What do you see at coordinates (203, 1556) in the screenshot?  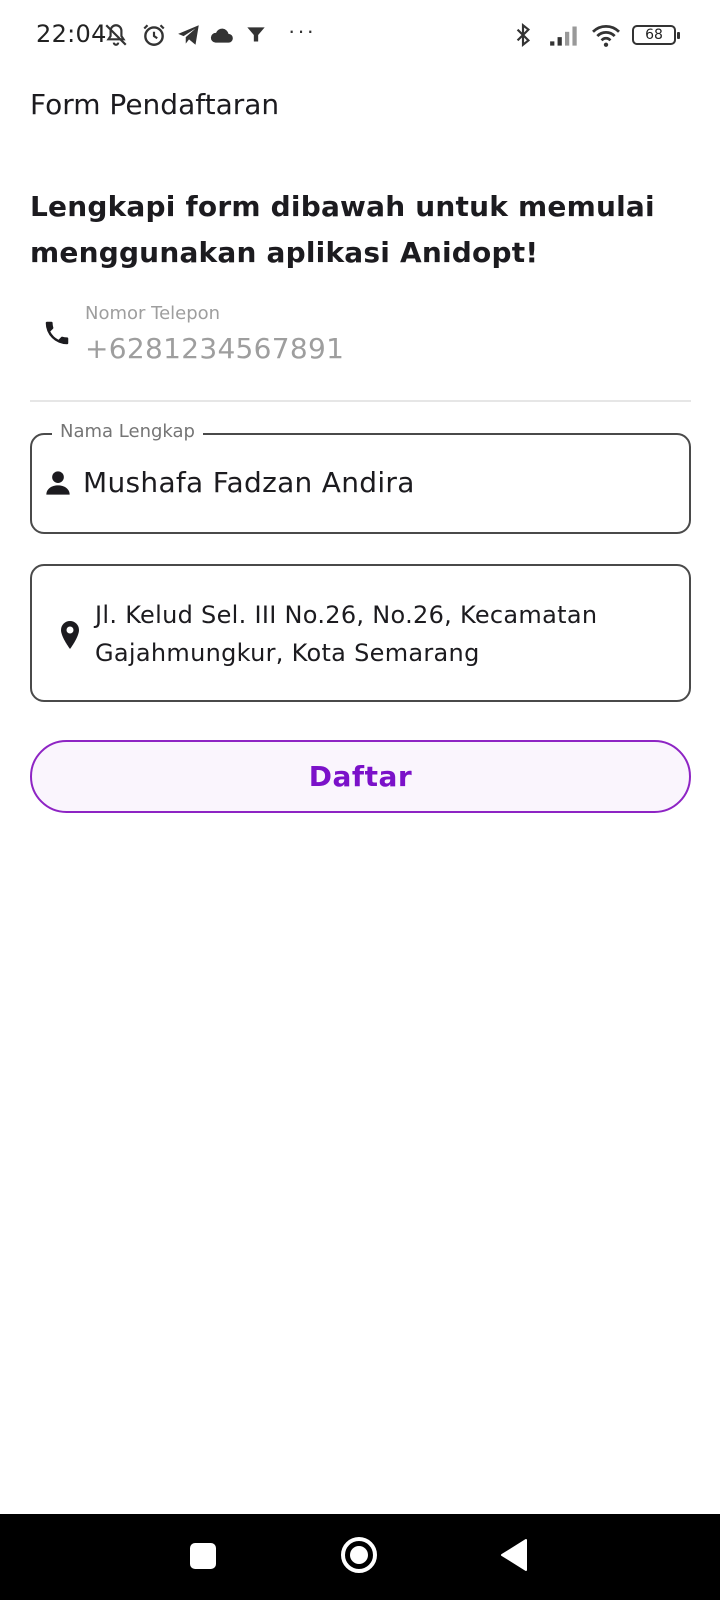 I see `recent-apps-icon` at bounding box center [203, 1556].